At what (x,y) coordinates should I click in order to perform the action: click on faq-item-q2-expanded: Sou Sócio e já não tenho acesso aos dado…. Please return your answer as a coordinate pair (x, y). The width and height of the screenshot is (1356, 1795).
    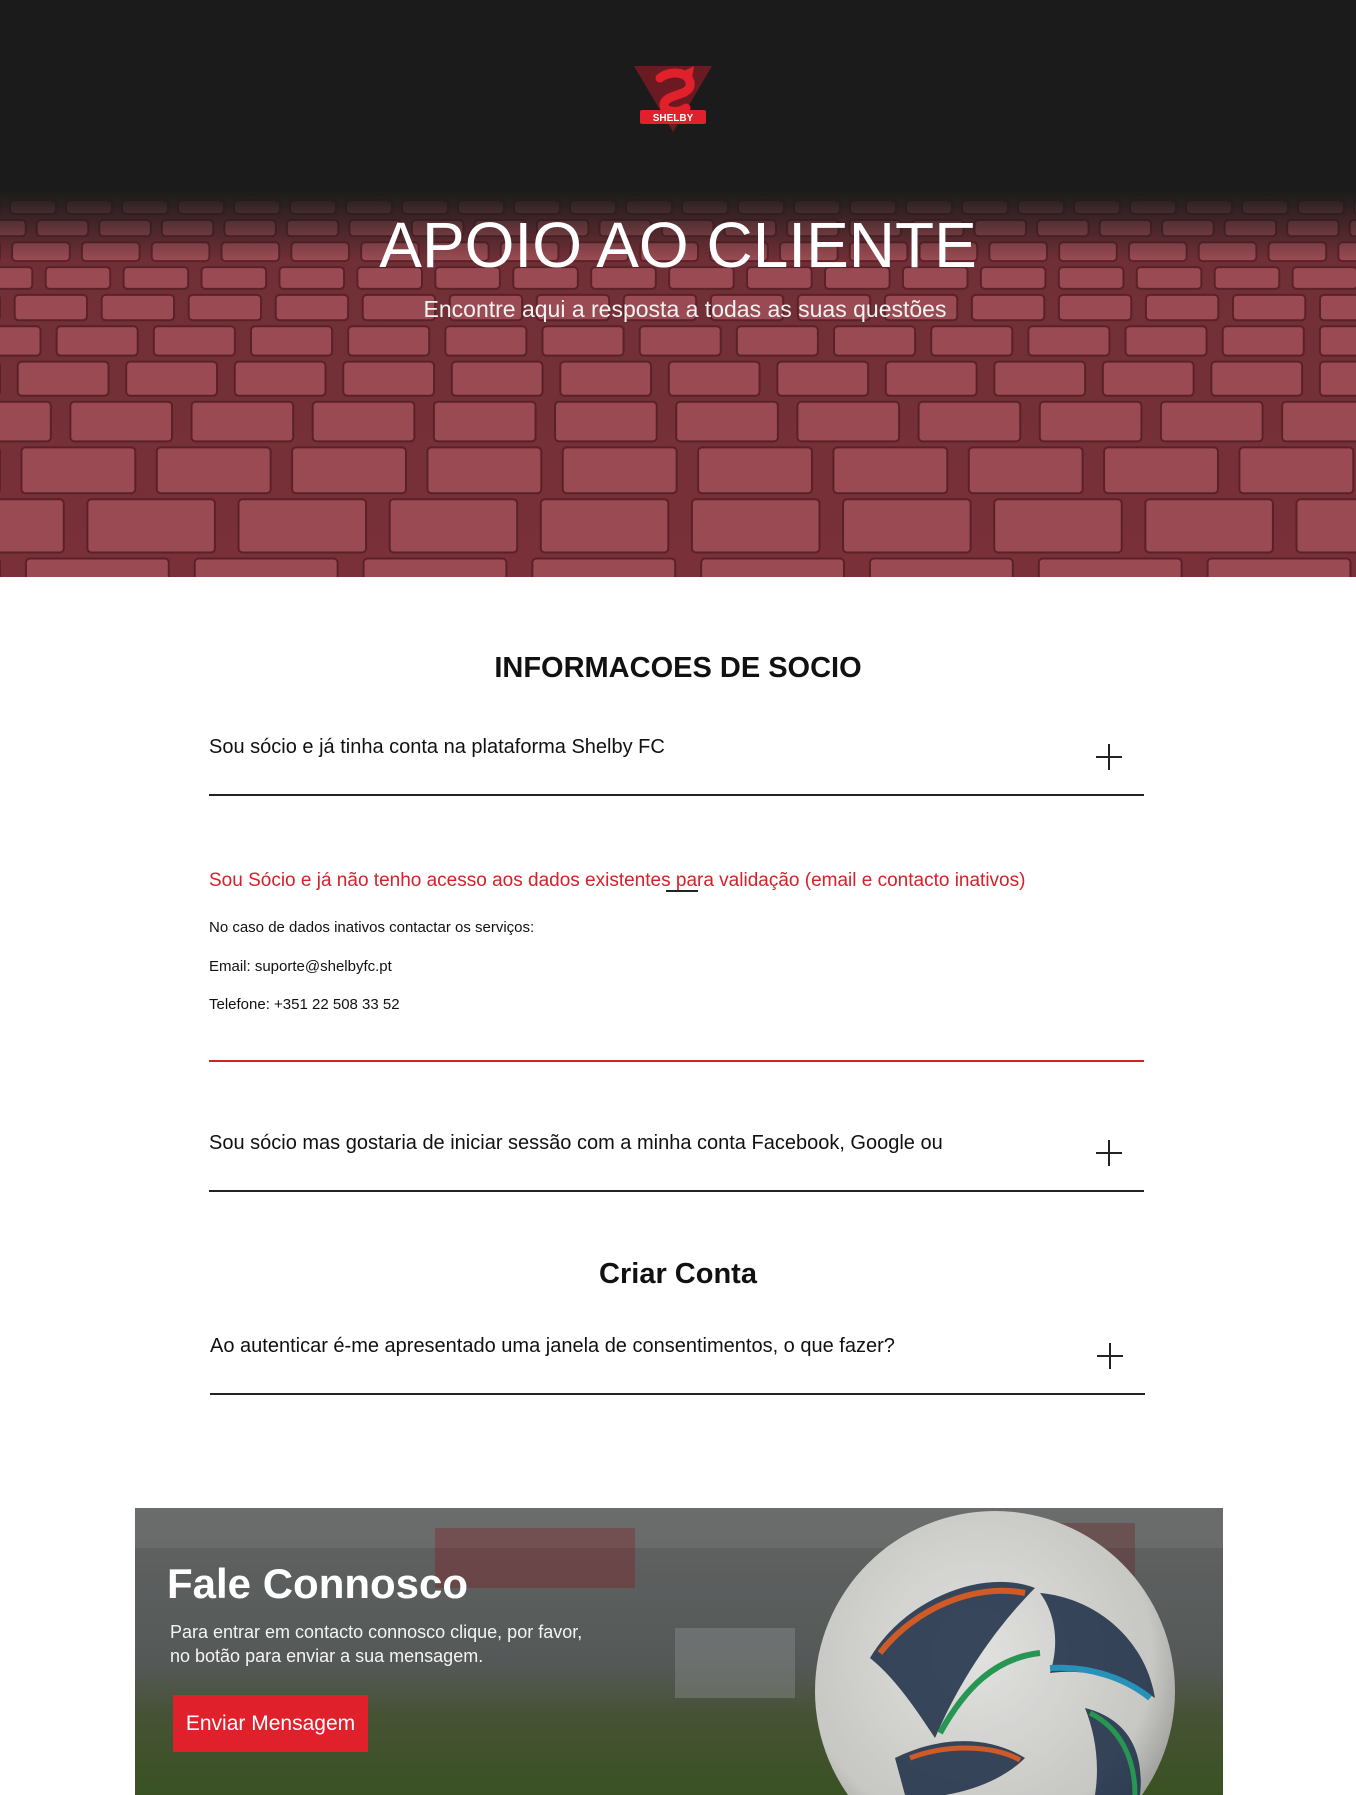
    Looking at the image, I should click on (676, 968).